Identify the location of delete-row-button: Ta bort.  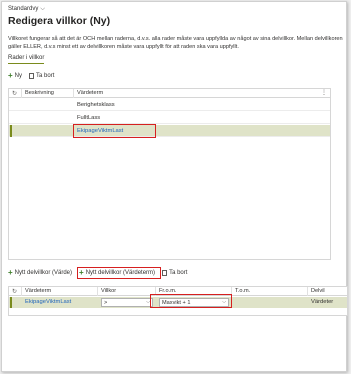
(41, 76).